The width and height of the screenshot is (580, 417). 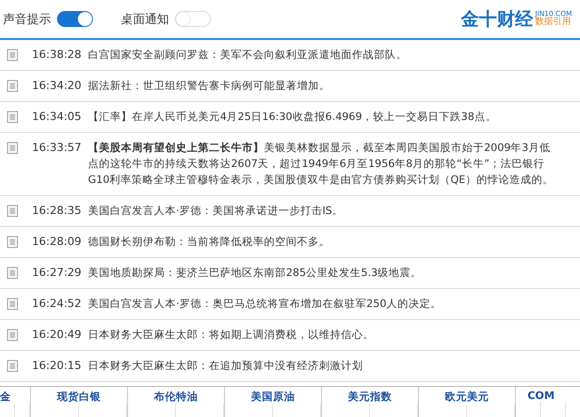 I want to click on news-text: 【汇率】在岸人民币兑美元4月25日16:30收盘报6.4969，较上一交易日下跌38点。, so click(x=292, y=117).